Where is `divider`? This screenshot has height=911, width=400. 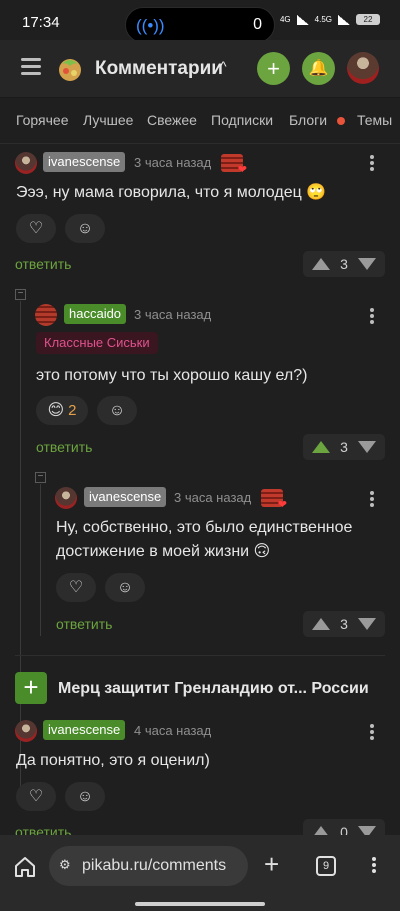
divider is located at coordinates (200, 655).